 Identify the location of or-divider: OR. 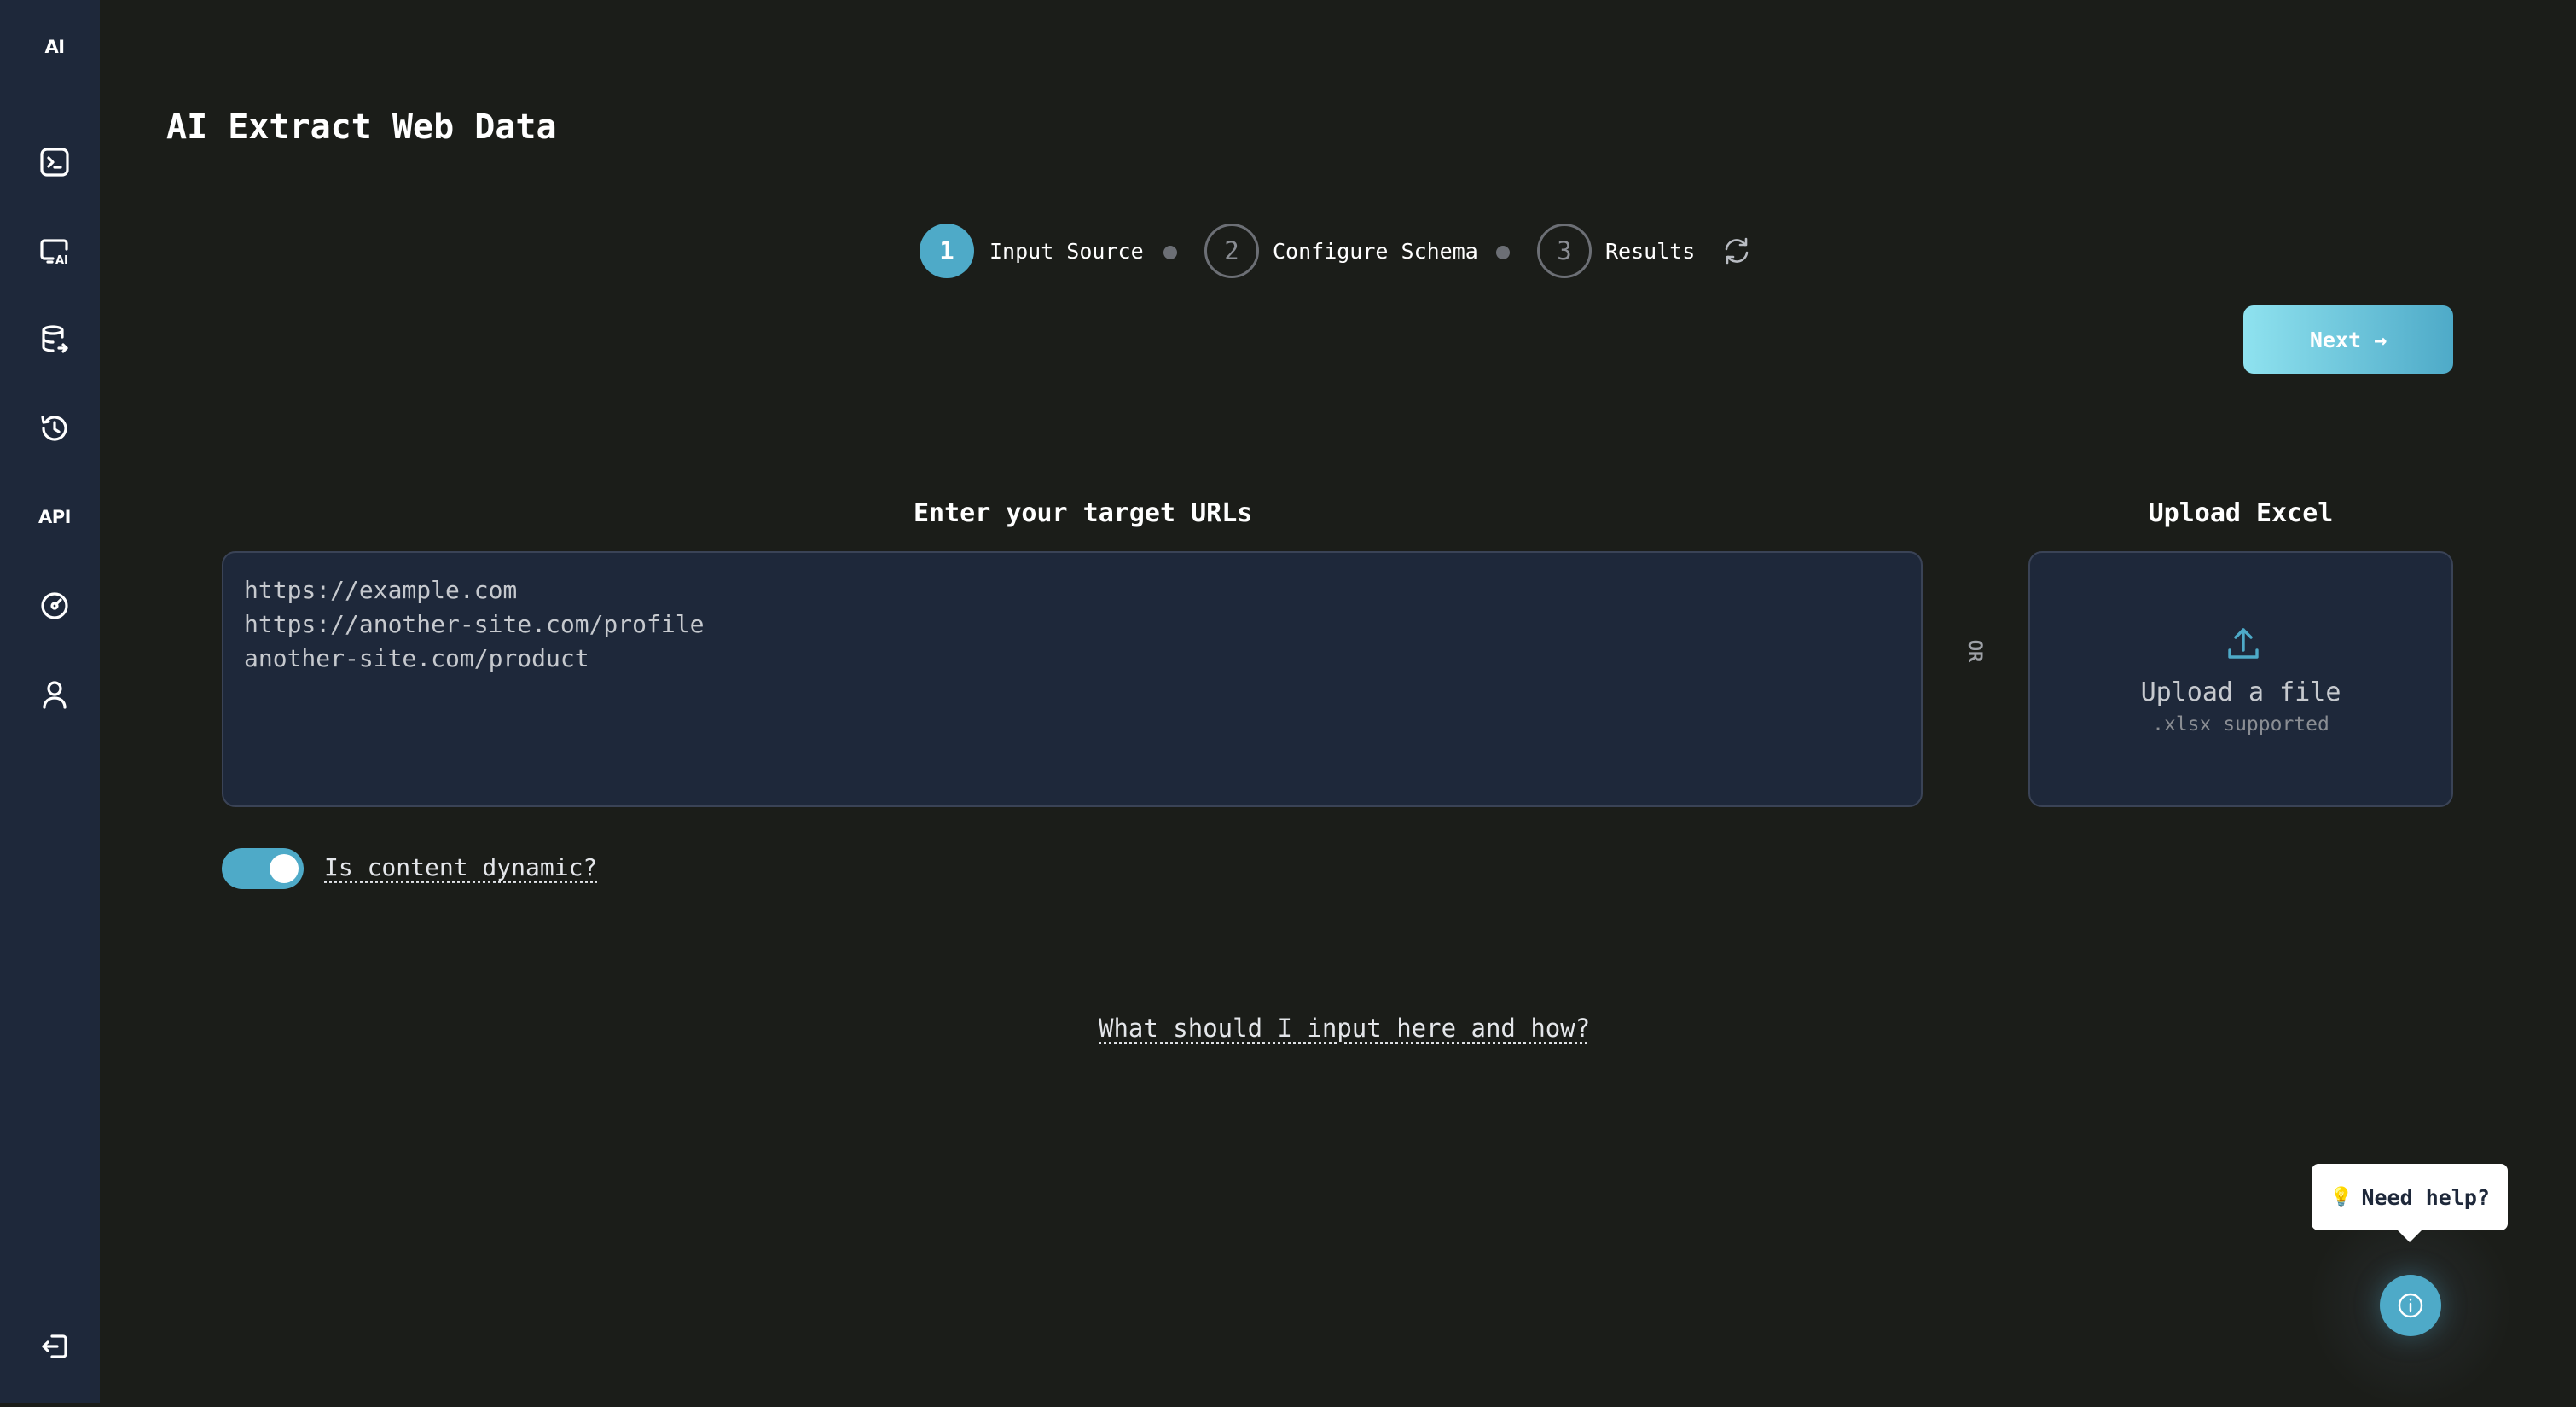
(1974, 651).